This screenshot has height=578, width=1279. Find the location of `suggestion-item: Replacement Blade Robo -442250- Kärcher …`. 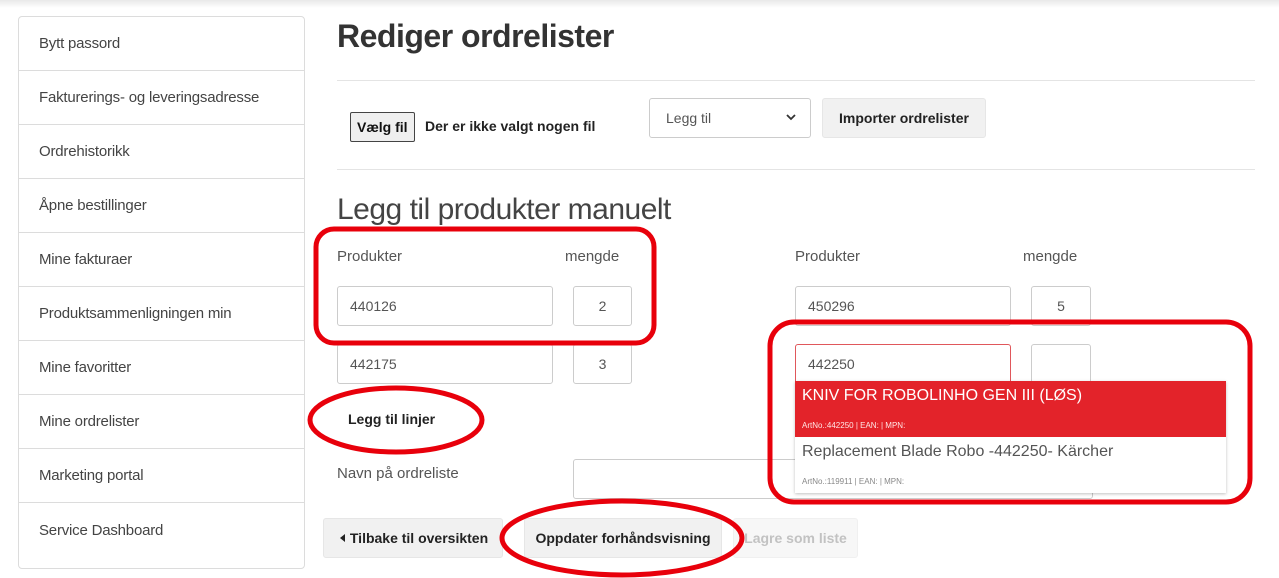

suggestion-item: Replacement Blade Robo -442250- Kärcher … is located at coordinates (1010, 465).